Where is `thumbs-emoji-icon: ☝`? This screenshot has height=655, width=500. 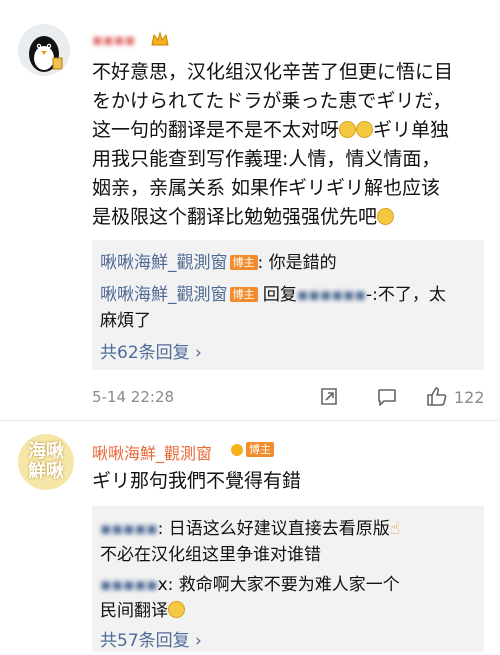
thumbs-emoji-icon: ☝ is located at coordinates (395, 529).